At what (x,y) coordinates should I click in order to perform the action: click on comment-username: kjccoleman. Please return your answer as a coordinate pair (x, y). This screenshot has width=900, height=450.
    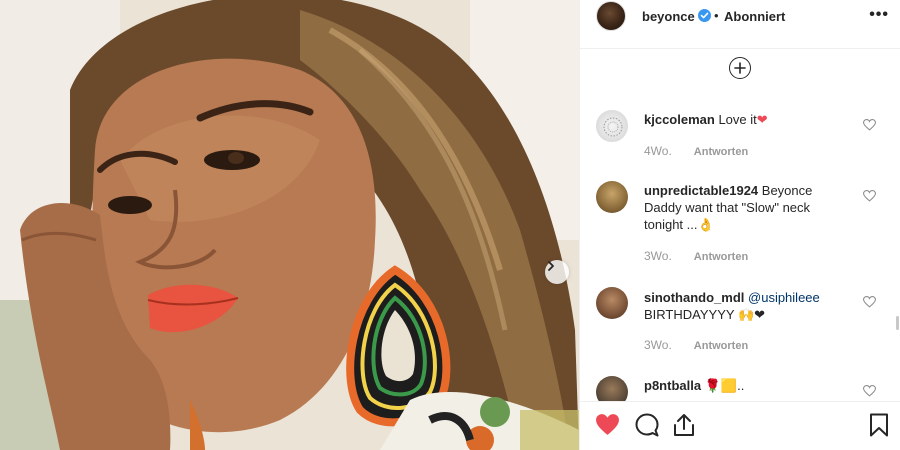
    Looking at the image, I should click on (679, 119).